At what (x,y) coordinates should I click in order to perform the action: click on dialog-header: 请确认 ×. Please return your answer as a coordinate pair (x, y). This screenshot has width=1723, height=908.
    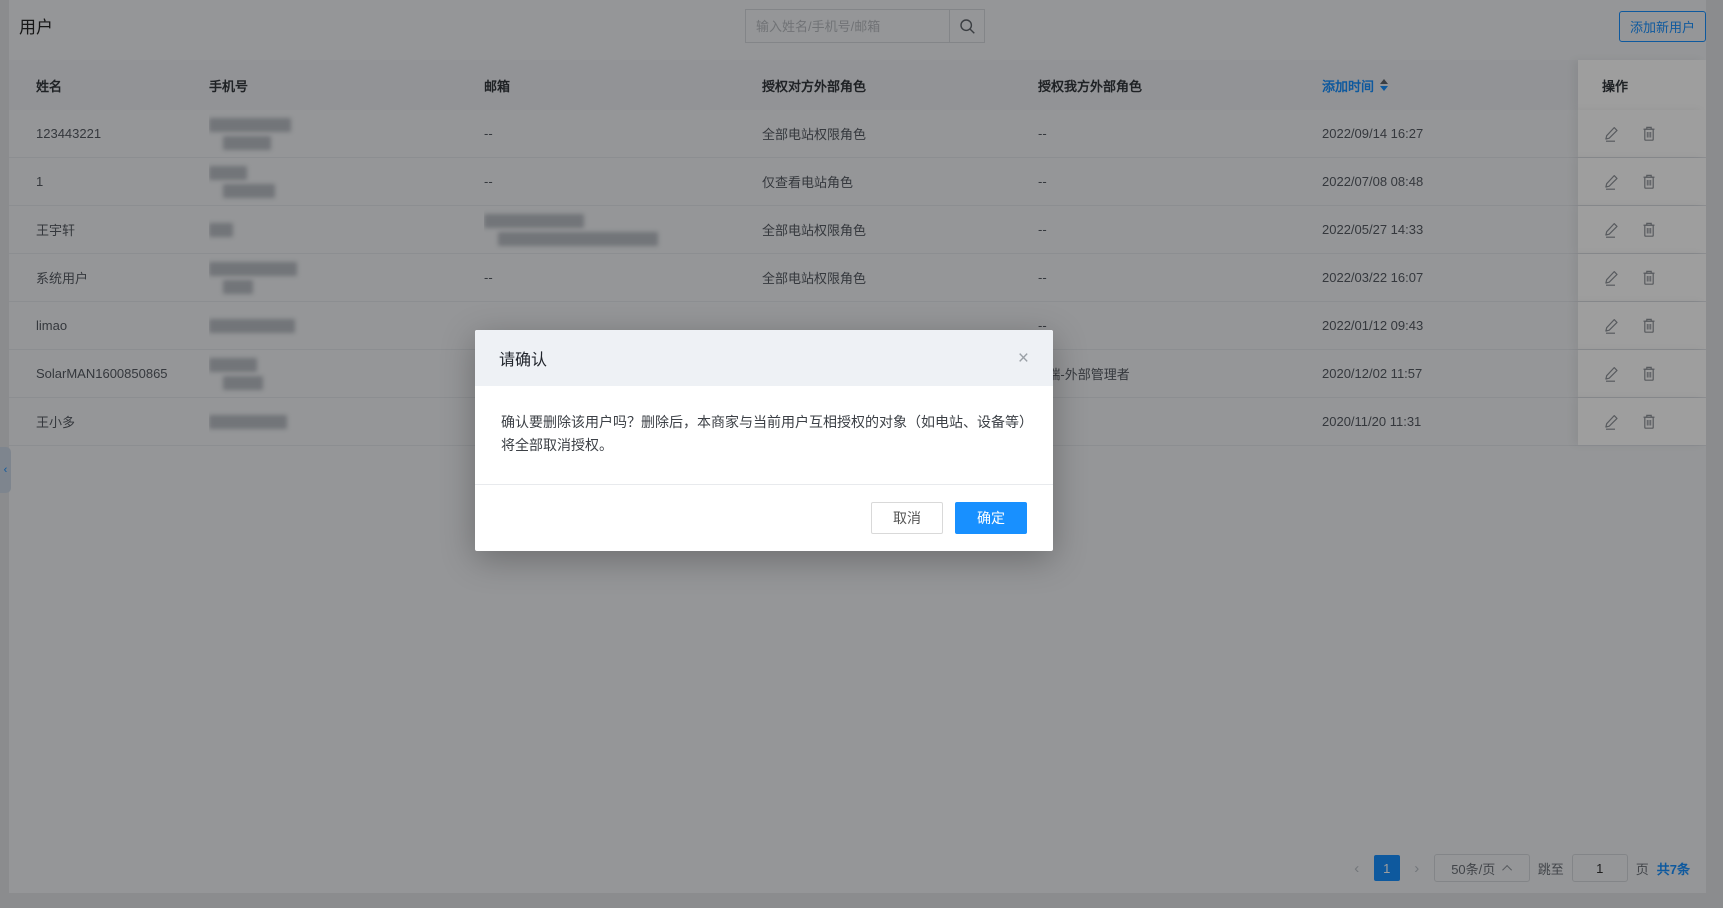
    Looking at the image, I should click on (764, 358).